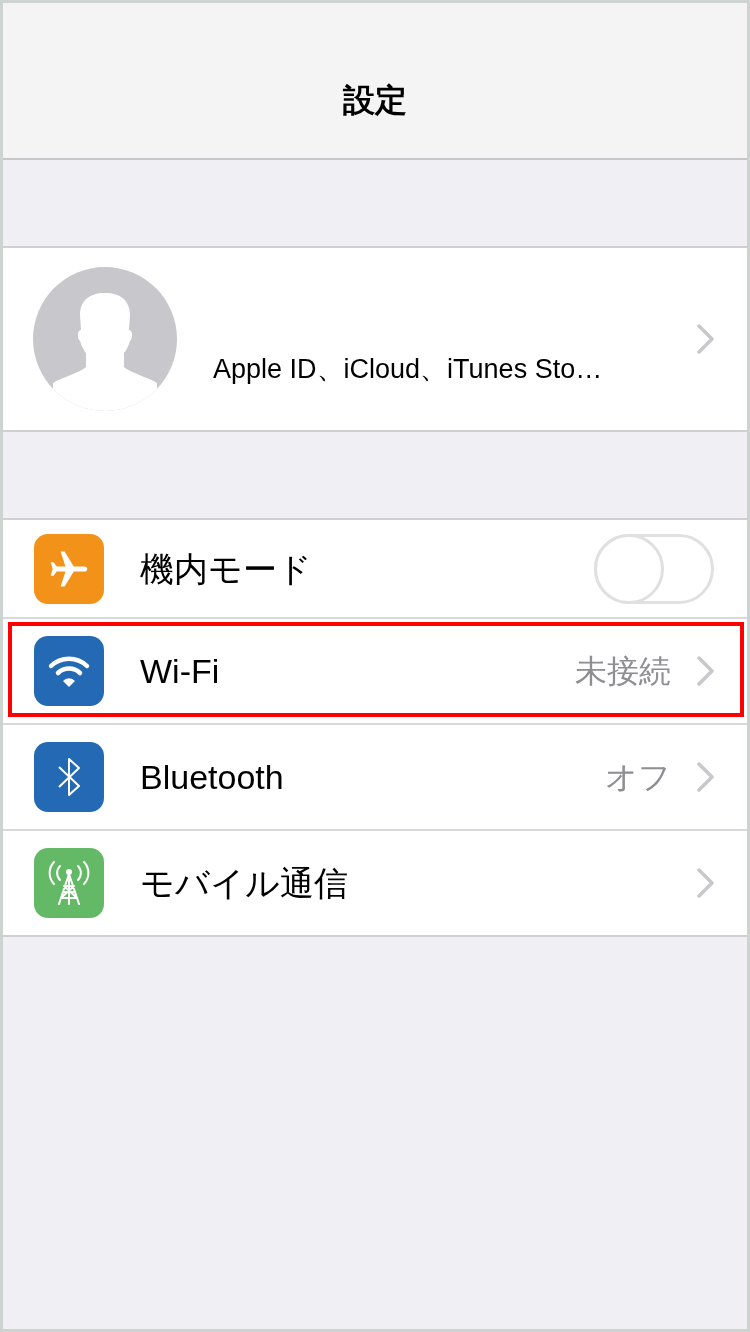 This screenshot has height=1332, width=750. What do you see at coordinates (375, 776) in the screenshot?
I see `settings-row: Bluetooth オフ` at bounding box center [375, 776].